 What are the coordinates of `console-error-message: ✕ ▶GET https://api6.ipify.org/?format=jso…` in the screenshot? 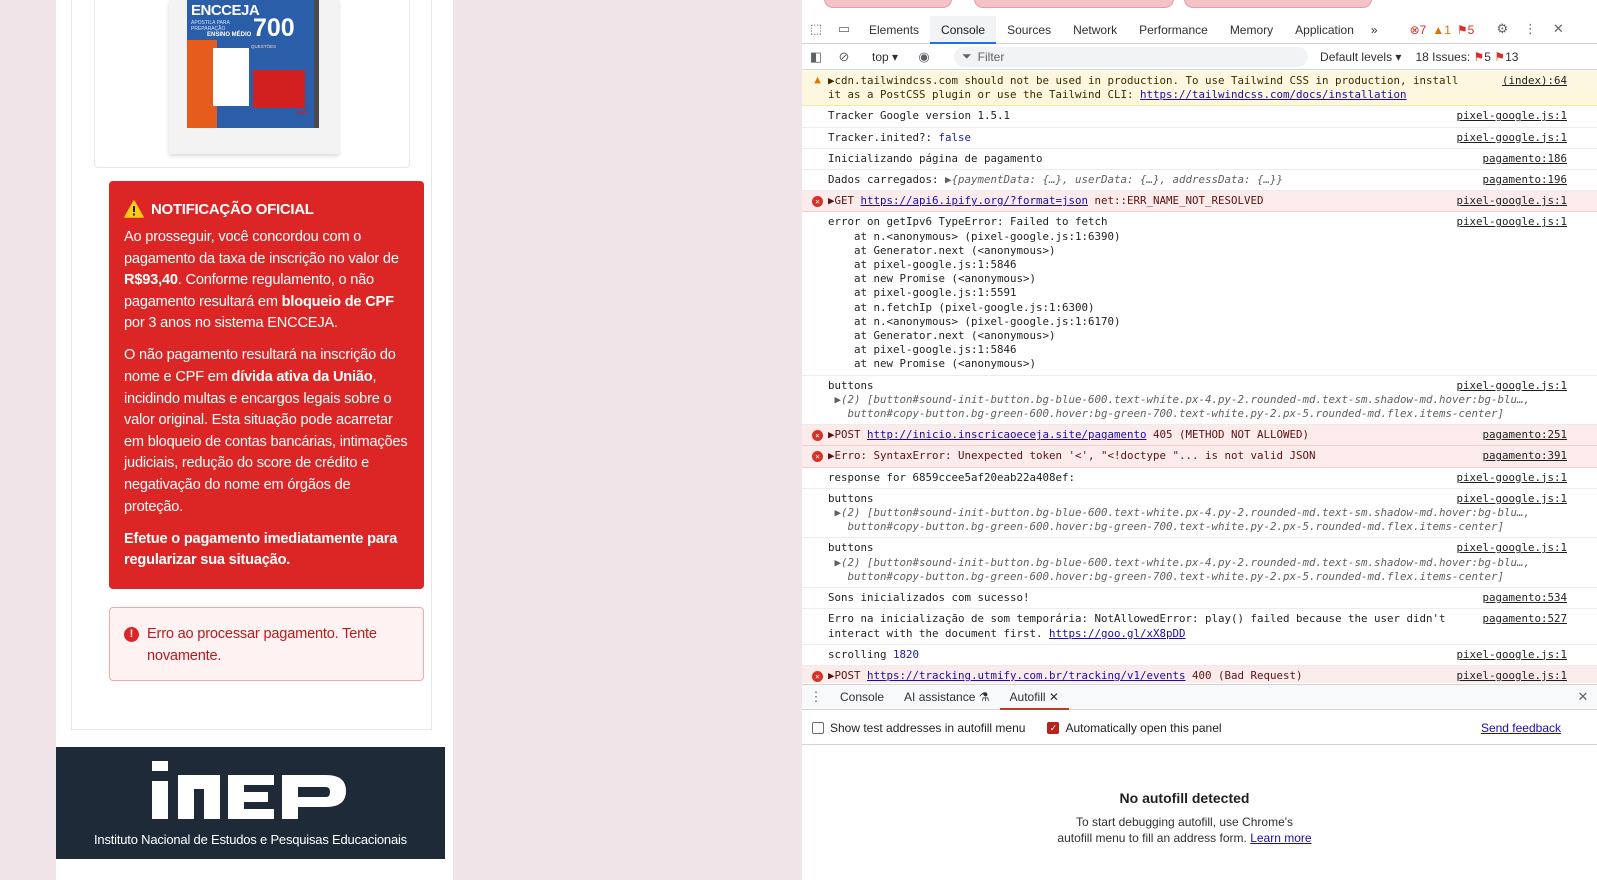 It's located at (1199, 202).